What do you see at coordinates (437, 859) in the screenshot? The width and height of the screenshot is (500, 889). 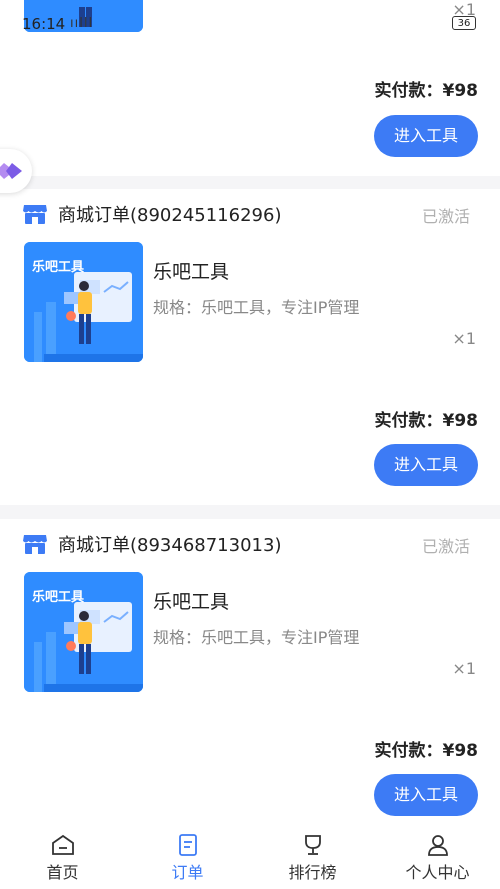 I see `tab-profile: 个人中心` at bounding box center [437, 859].